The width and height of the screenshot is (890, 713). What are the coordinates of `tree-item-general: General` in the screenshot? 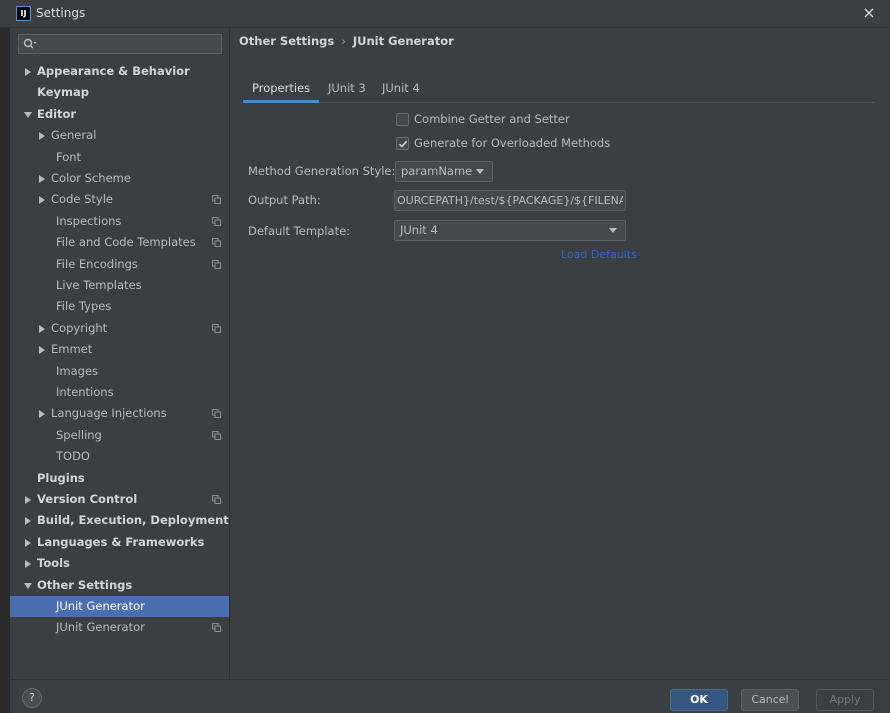 It's located at (119, 135).